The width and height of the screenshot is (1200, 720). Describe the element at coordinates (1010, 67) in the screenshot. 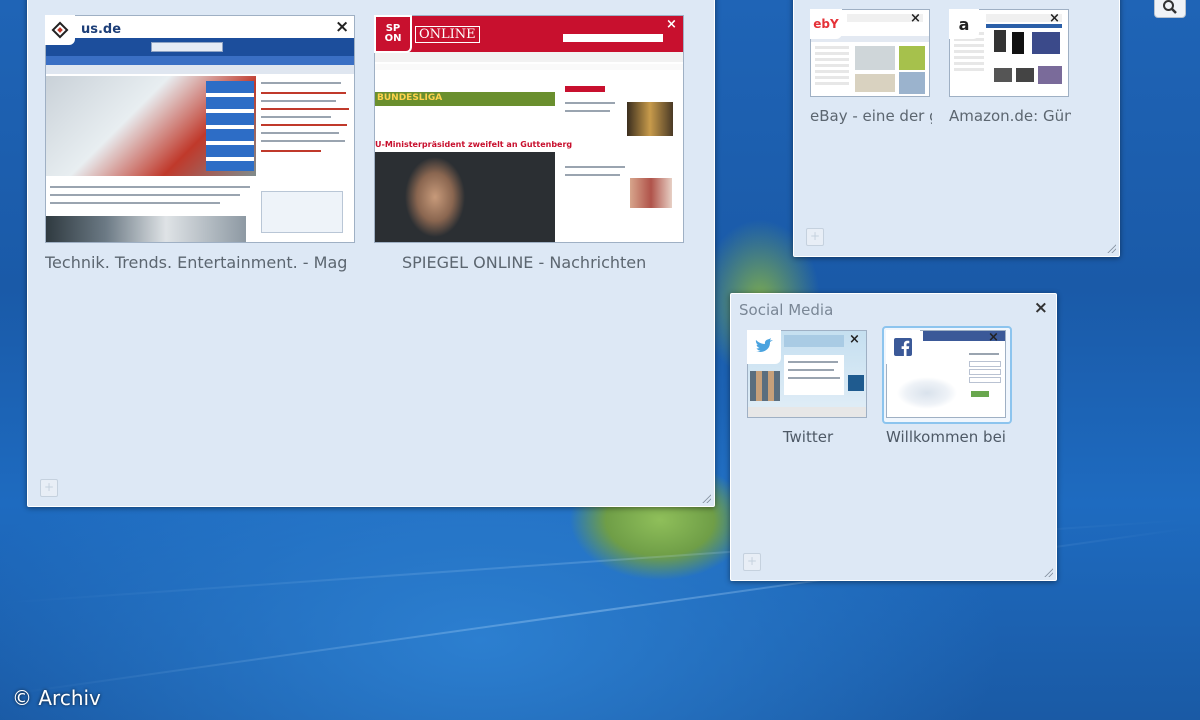

I see `tab-thumbnail-amazon: a × Amazon.de: Güns` at that location.